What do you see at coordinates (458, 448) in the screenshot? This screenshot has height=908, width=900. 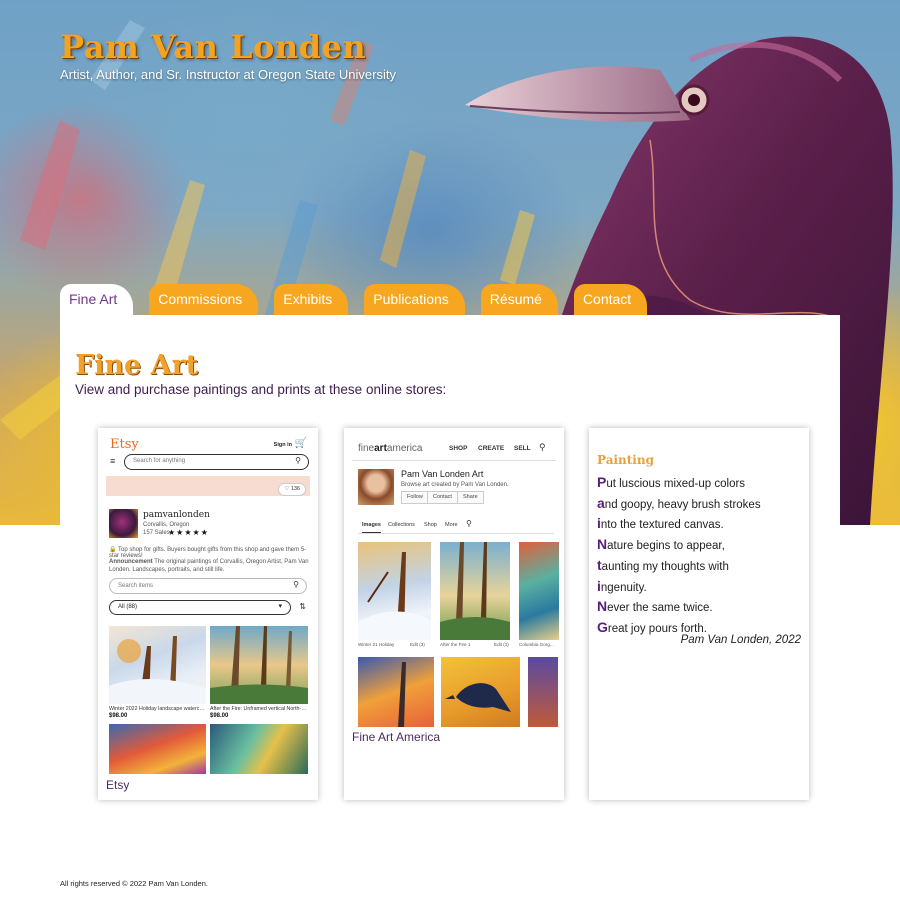 I see `faa-nav-shop: SHOP` at bounding box center [458, 448].